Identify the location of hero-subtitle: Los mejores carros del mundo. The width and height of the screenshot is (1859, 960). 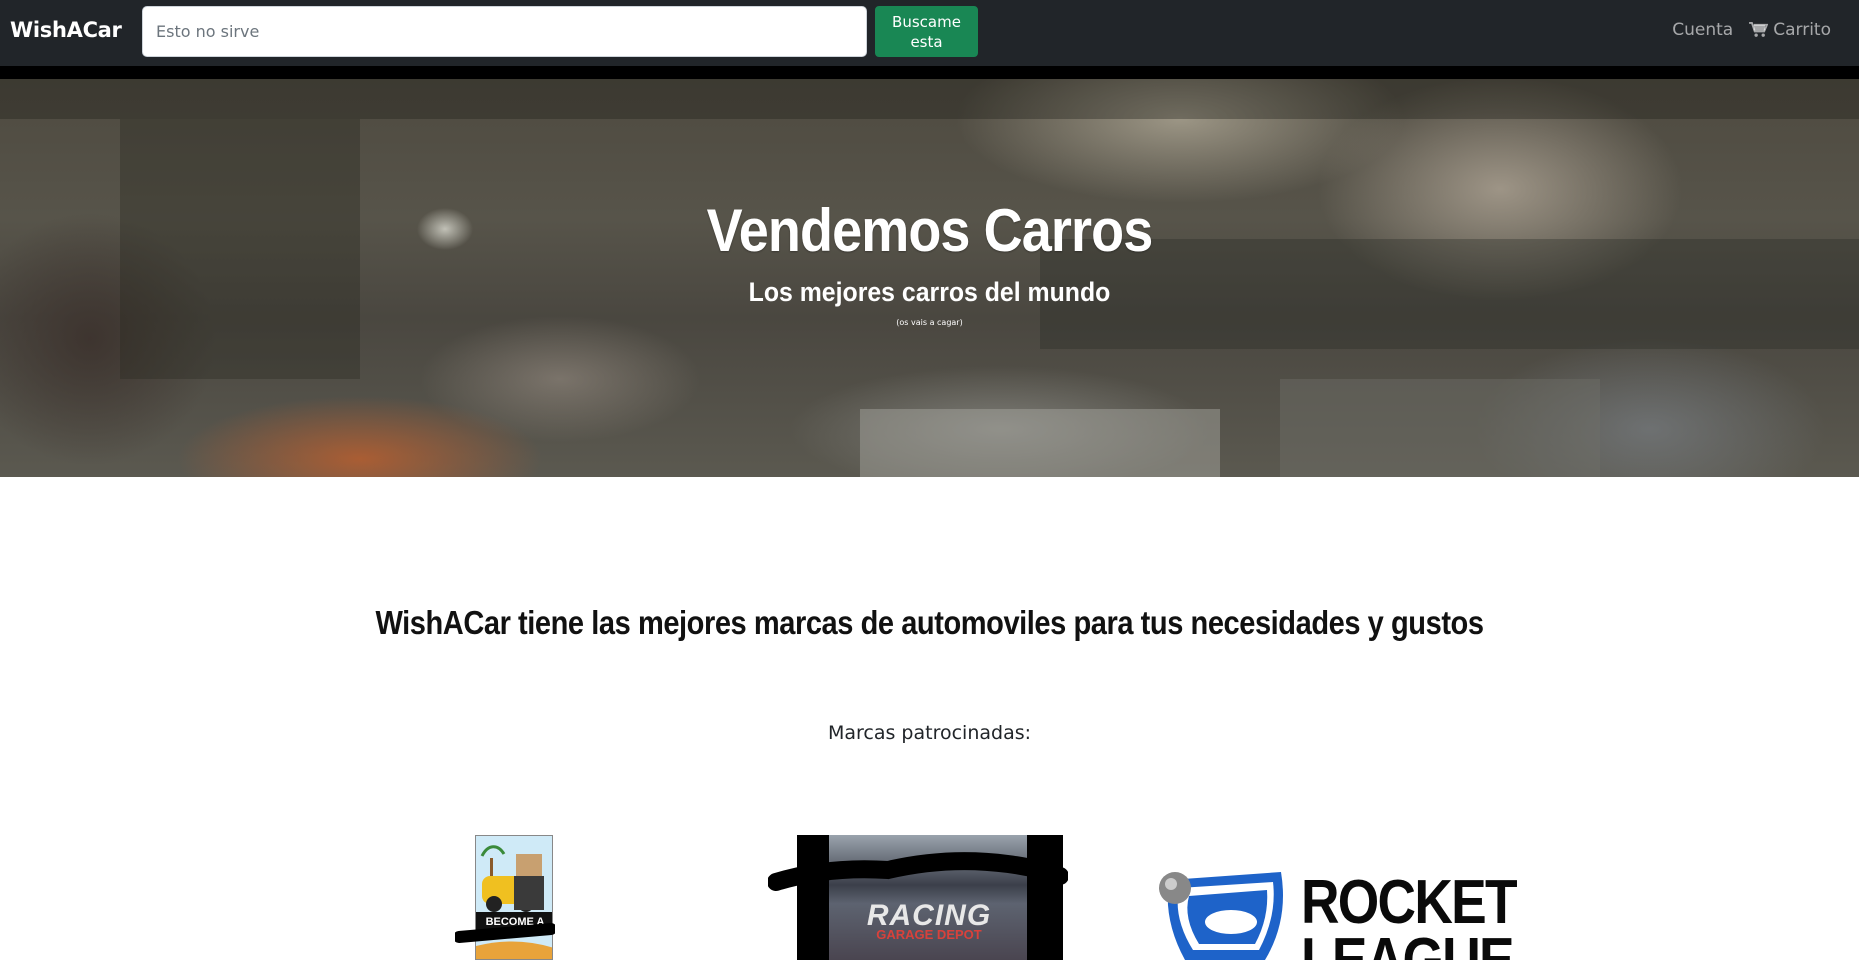
(929, 292).